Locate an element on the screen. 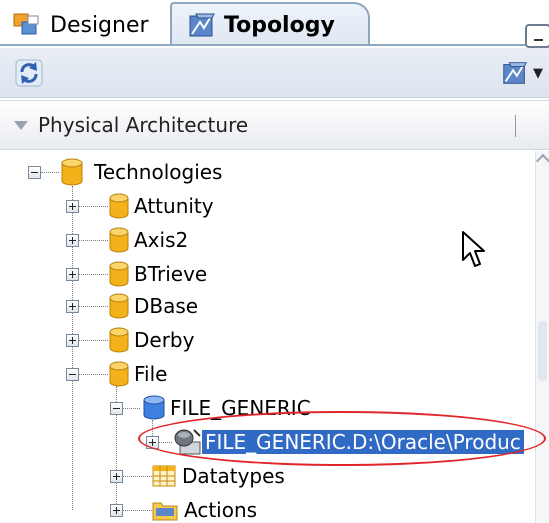 This screenshot has height=523, width=549. tree-expander-axis2 is located at coordinates (72, 240).